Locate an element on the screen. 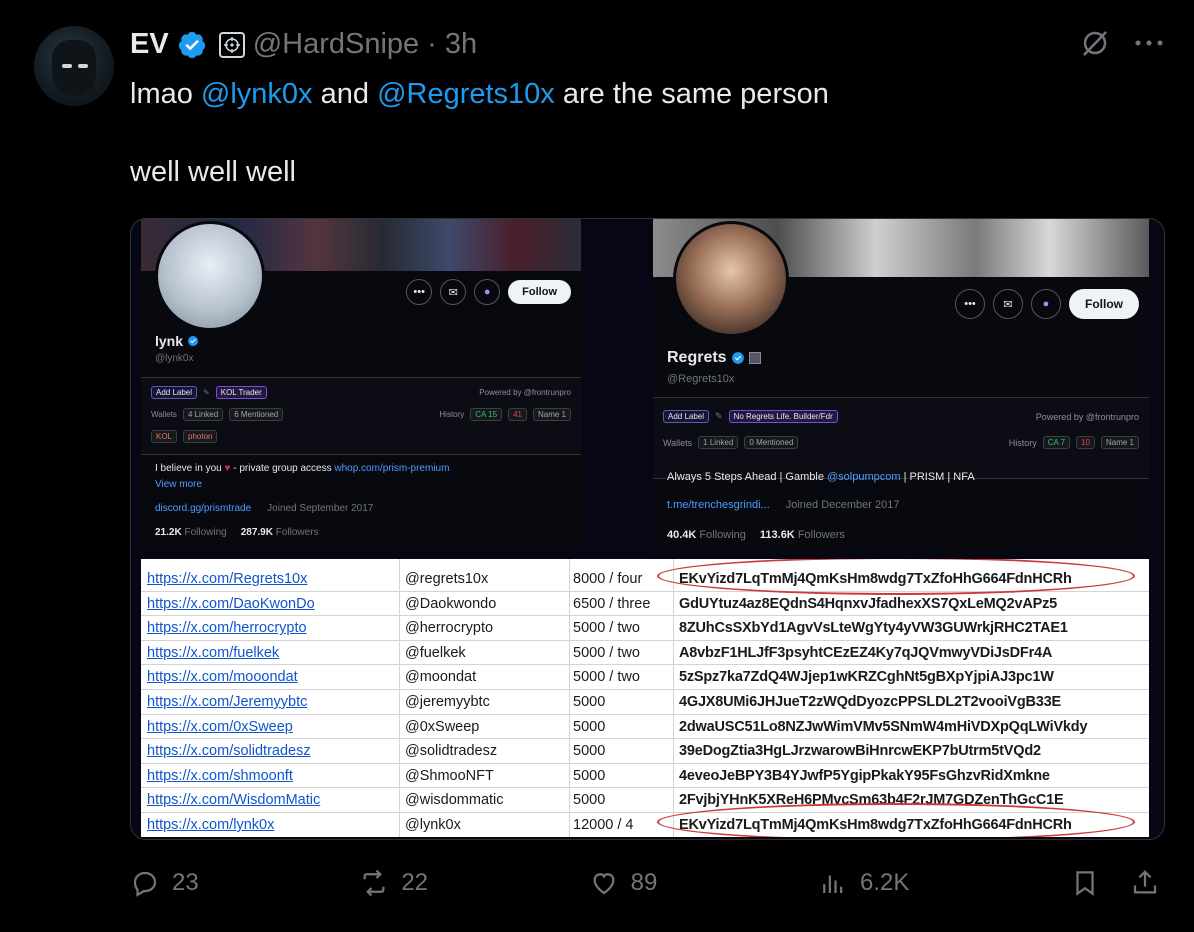 The image size is (1194, 932). row-url: https://x.com/Regrets10x is located at coordinates (227, 579).